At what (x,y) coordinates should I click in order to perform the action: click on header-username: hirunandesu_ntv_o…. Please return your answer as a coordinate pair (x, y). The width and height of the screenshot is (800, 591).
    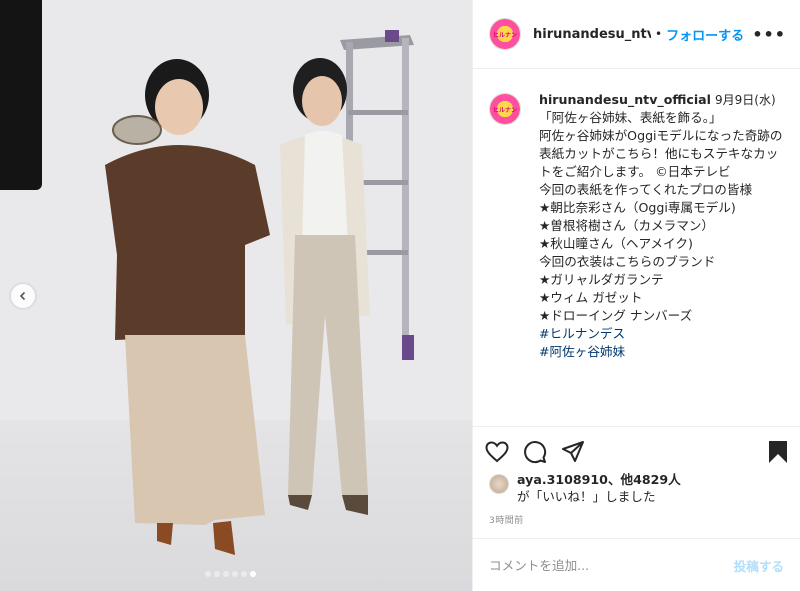
    Looking at the image, I should click on (592, 34).